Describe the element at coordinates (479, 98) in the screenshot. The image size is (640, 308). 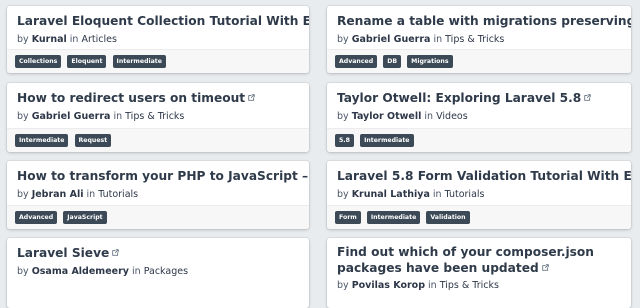
I see `article-title-link: Taylor Otwell: Exploring Laravel 5.8` at that location.